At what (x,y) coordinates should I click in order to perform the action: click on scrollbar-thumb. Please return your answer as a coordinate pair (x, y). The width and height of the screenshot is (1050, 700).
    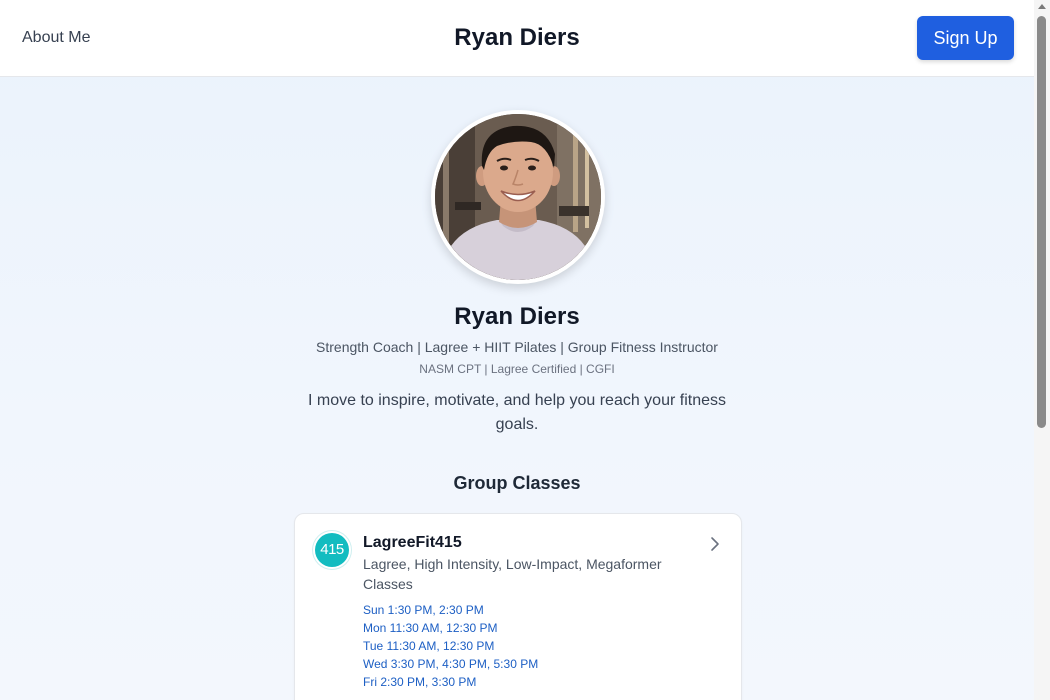
    Looking at the image, I should click on (1041, 222).